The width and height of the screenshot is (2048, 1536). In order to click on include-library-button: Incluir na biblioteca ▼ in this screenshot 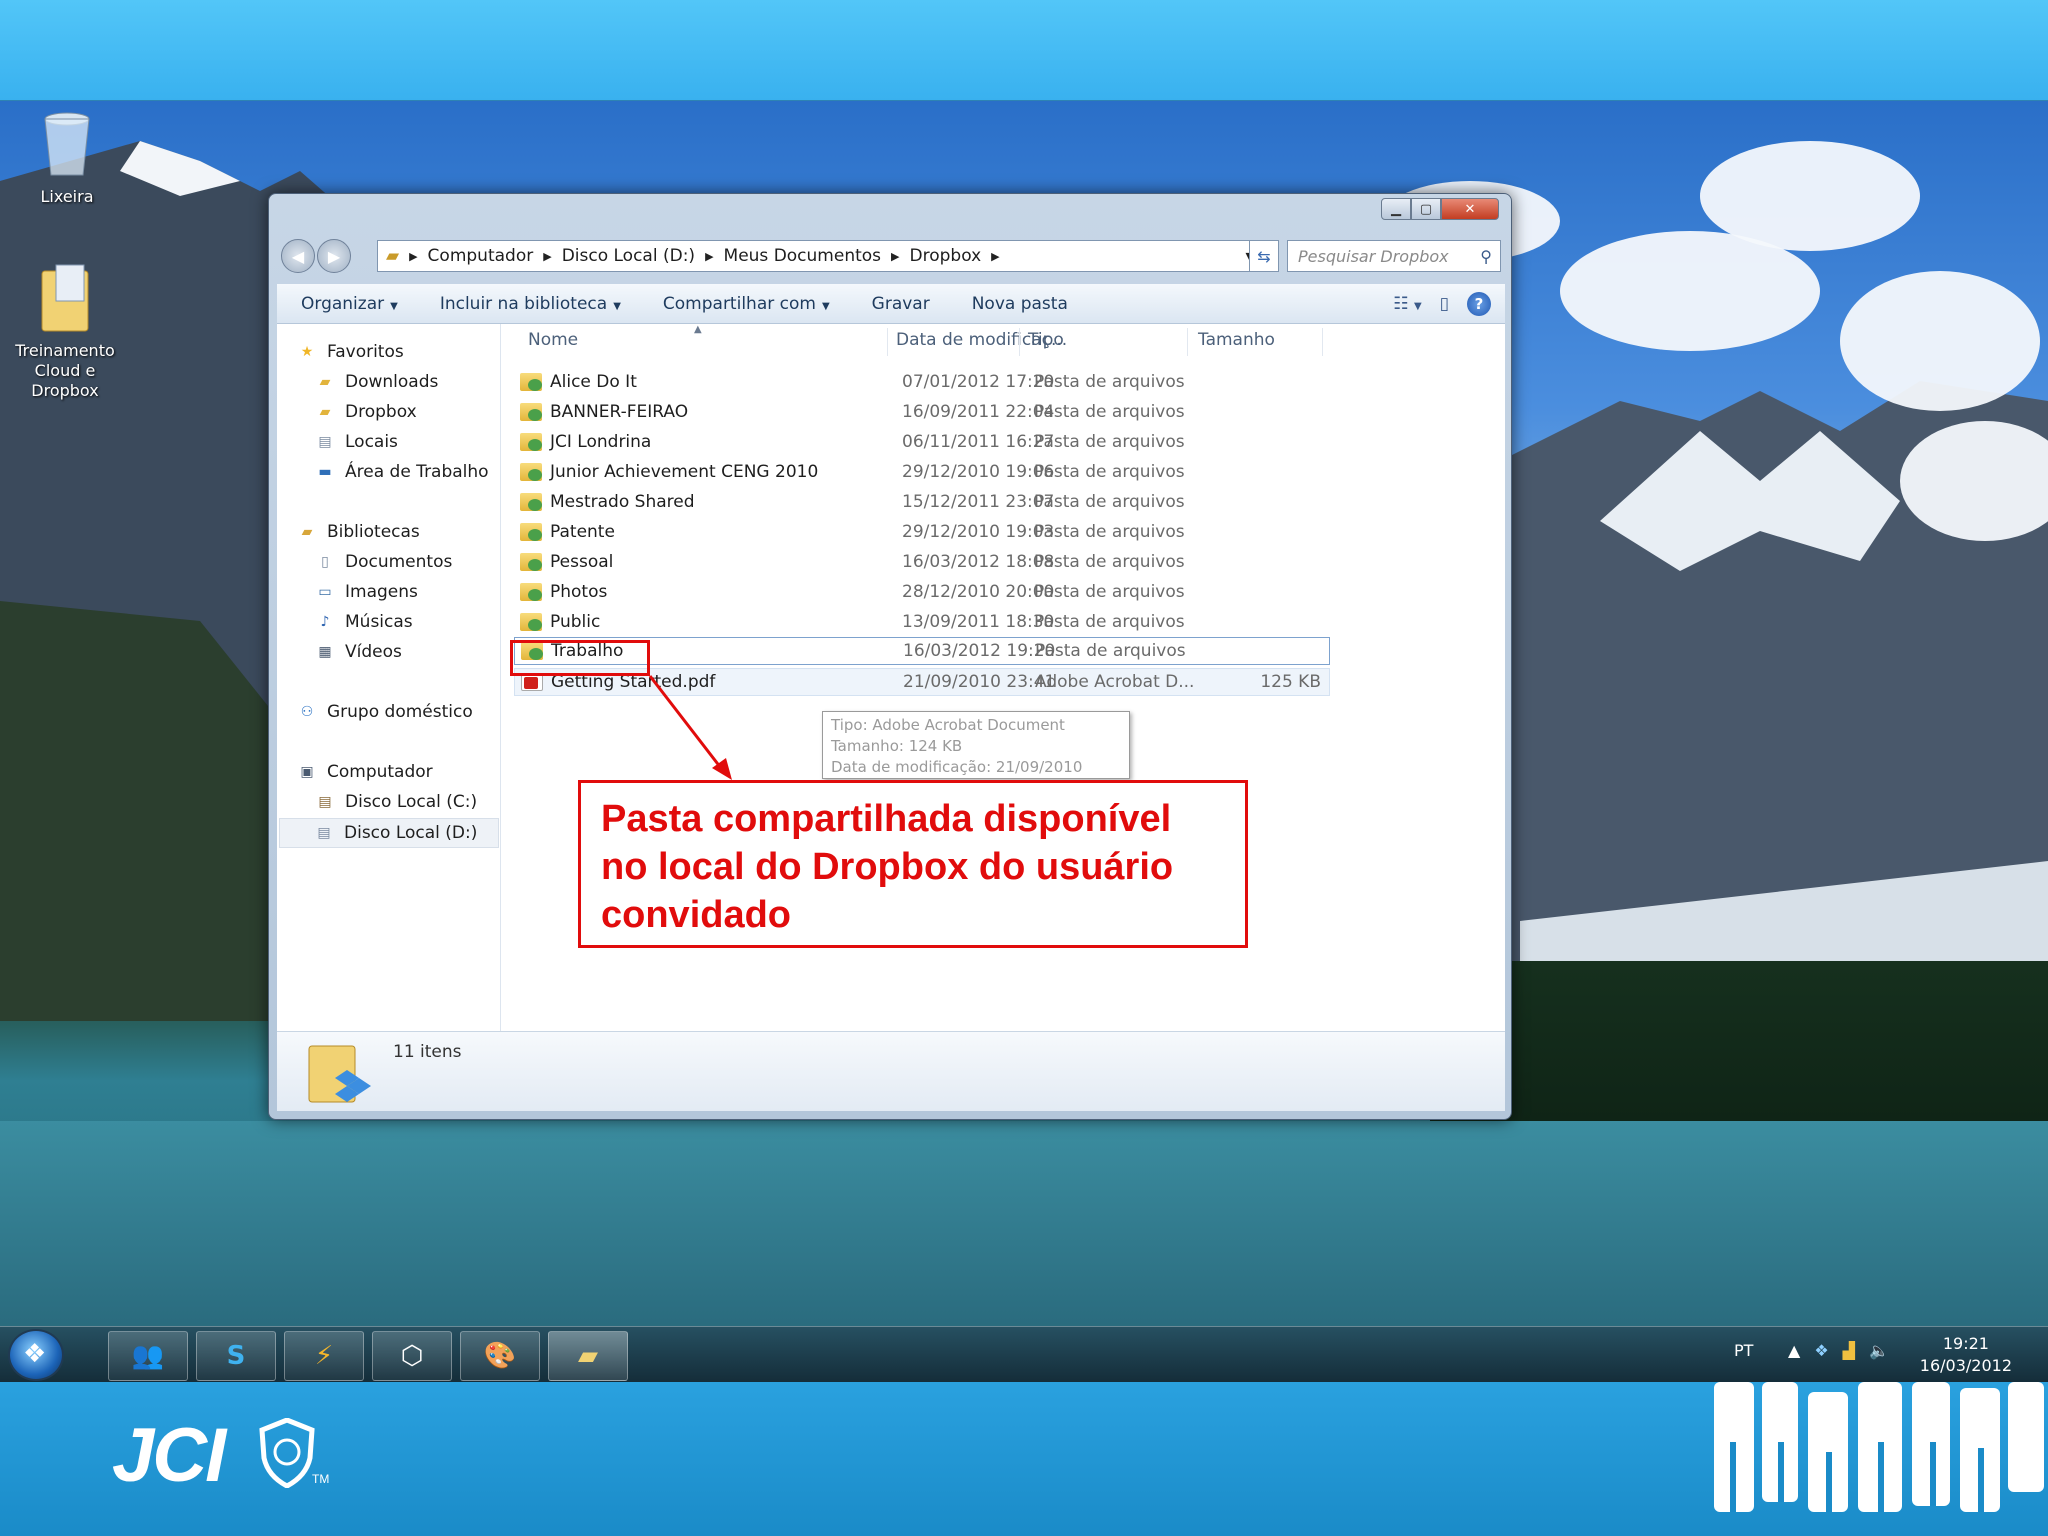, I will do `click(530, 304)`.